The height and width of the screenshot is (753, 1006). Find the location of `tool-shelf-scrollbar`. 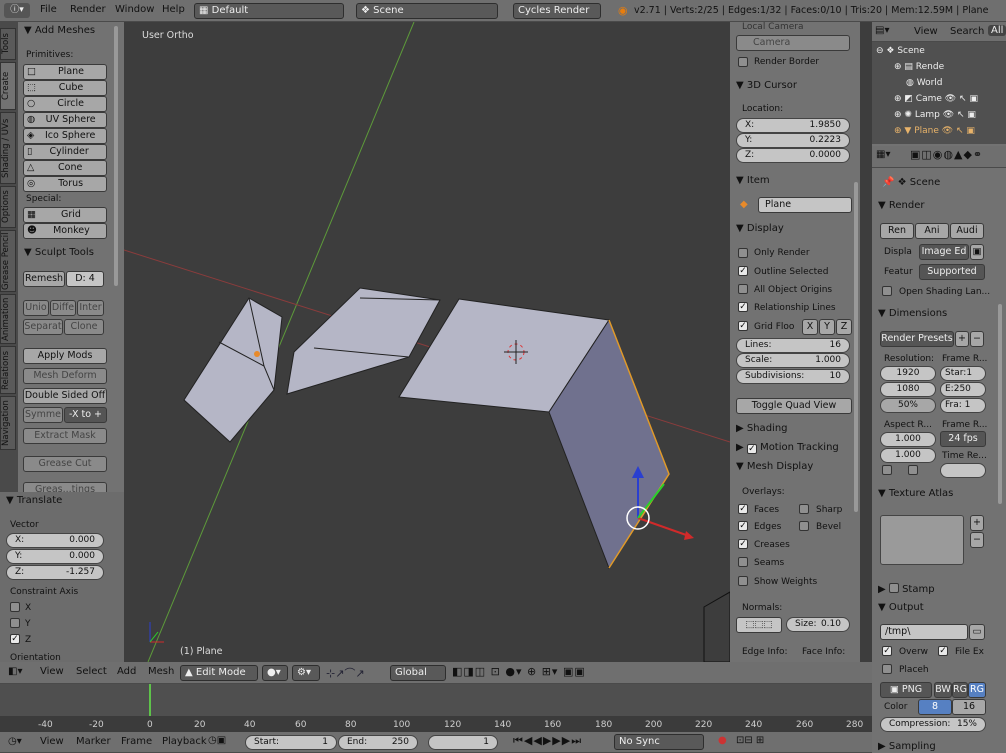

tool-shelf-scrollbar is located at coordinates (116, 156).